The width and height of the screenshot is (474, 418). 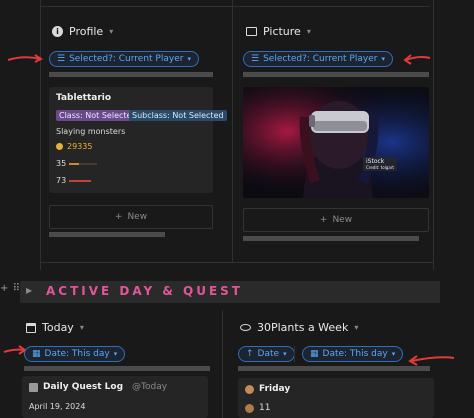 I want to click on stat-value-1: 35, so click(x=61, y=163).